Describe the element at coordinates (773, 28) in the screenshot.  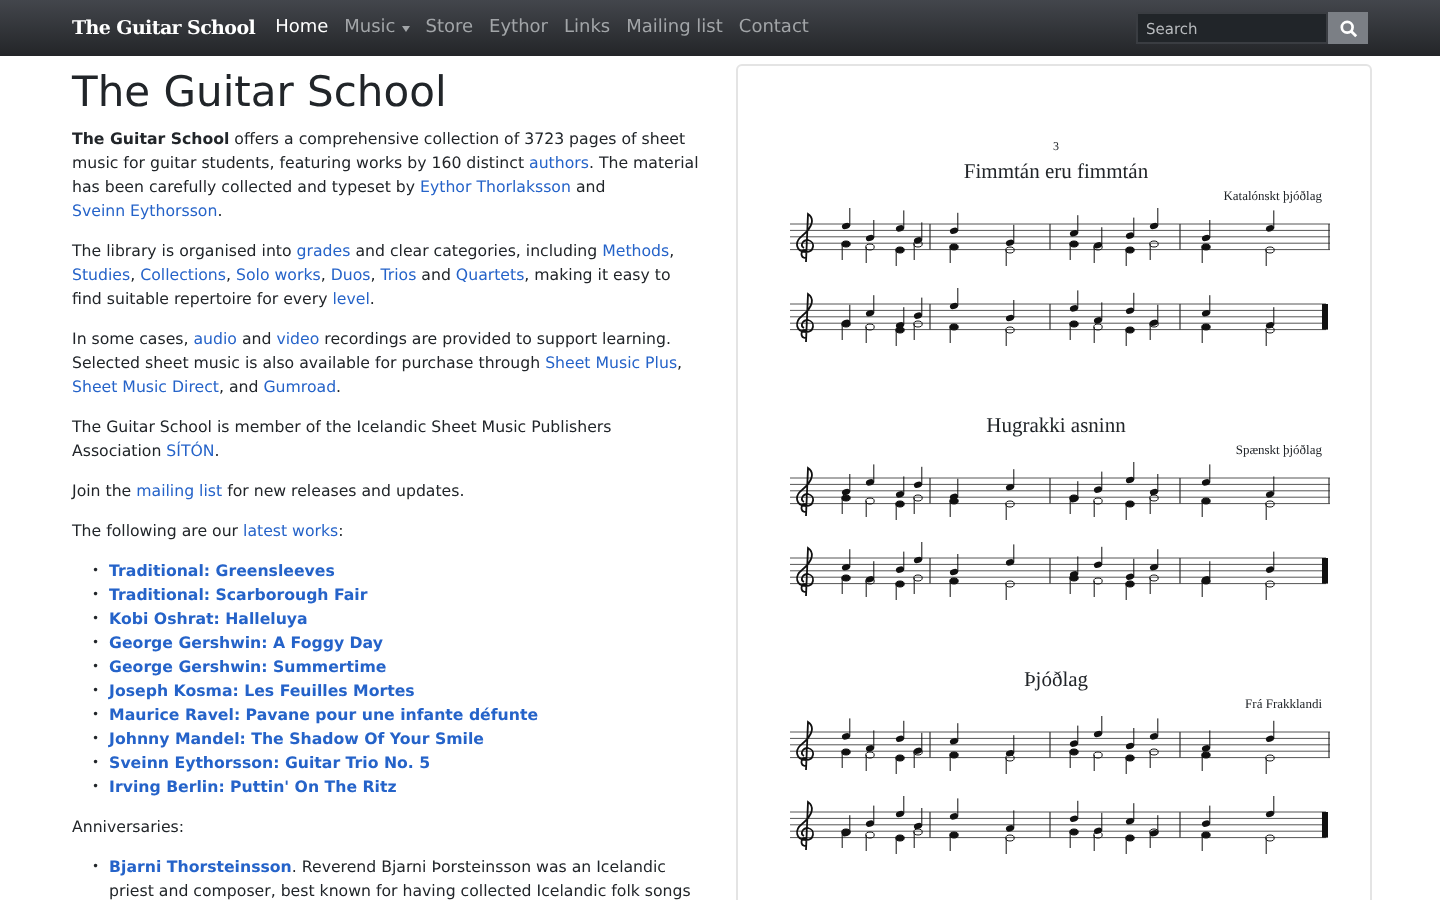
I see `nav-link: Contact` at that location.